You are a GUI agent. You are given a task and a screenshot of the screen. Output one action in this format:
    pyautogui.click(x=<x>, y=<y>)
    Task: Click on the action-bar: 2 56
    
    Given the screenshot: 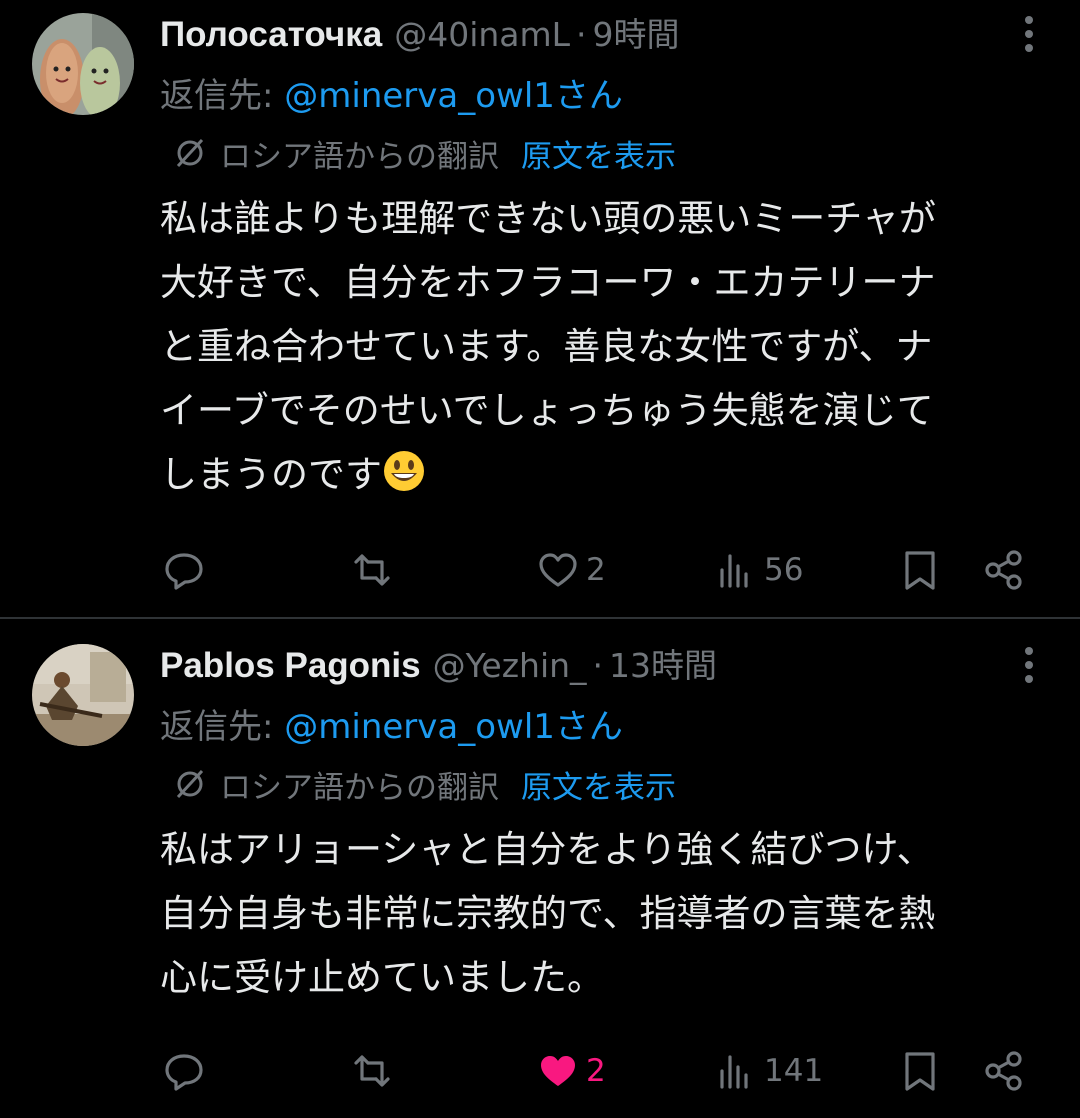 What is the action you would take?
    pyautogui.click(x=600, y=570)
    